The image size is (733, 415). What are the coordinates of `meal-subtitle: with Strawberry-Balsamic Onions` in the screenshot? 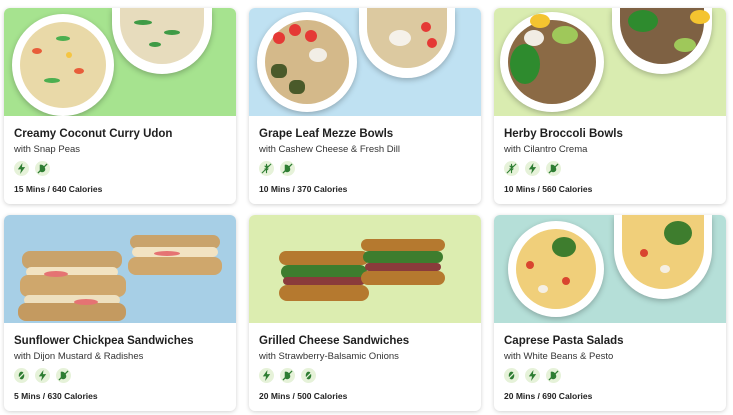 It's located at (329, 356).